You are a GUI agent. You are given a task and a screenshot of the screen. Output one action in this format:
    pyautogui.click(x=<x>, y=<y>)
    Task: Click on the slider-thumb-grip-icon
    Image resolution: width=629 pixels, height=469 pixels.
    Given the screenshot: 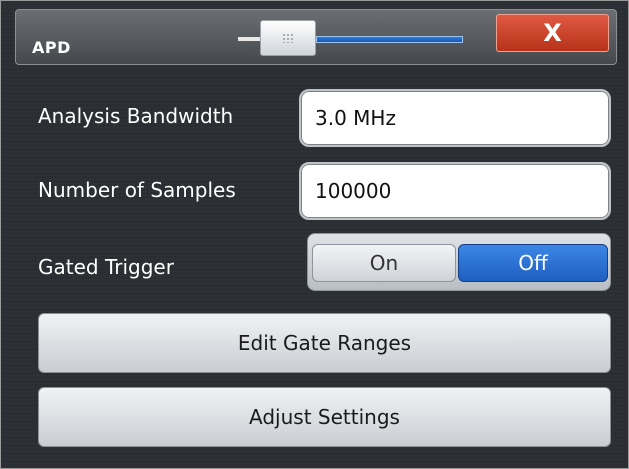 What is the action you would take?
    pyautogui.click(x=288, y=38)
    